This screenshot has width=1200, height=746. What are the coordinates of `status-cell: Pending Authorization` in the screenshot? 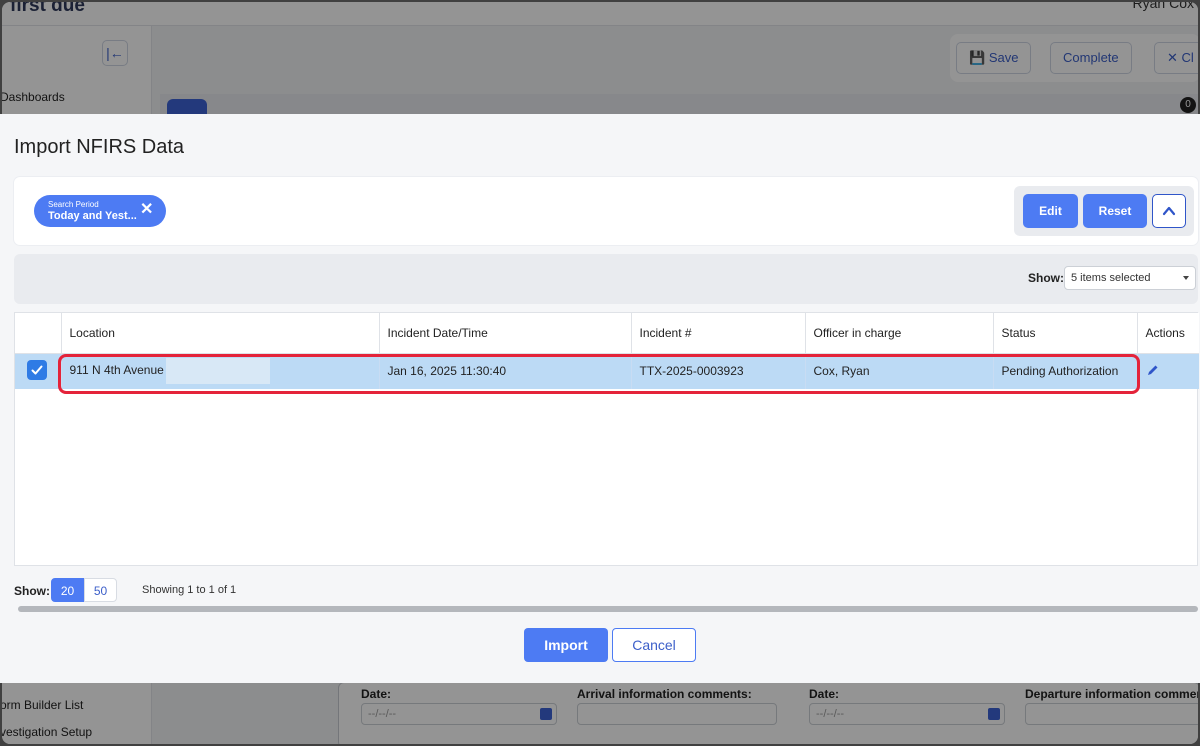 It's located at (1065, 371).